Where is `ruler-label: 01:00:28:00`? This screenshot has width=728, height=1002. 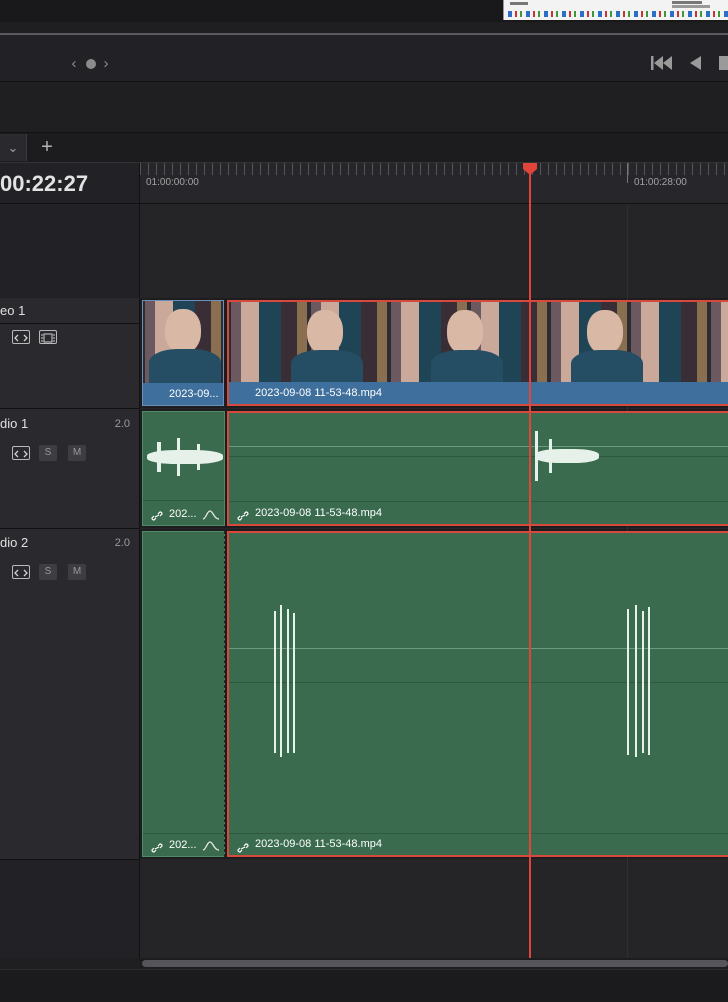
ruler-label: 01:00:28:00 is located at coordinates (660, 182).